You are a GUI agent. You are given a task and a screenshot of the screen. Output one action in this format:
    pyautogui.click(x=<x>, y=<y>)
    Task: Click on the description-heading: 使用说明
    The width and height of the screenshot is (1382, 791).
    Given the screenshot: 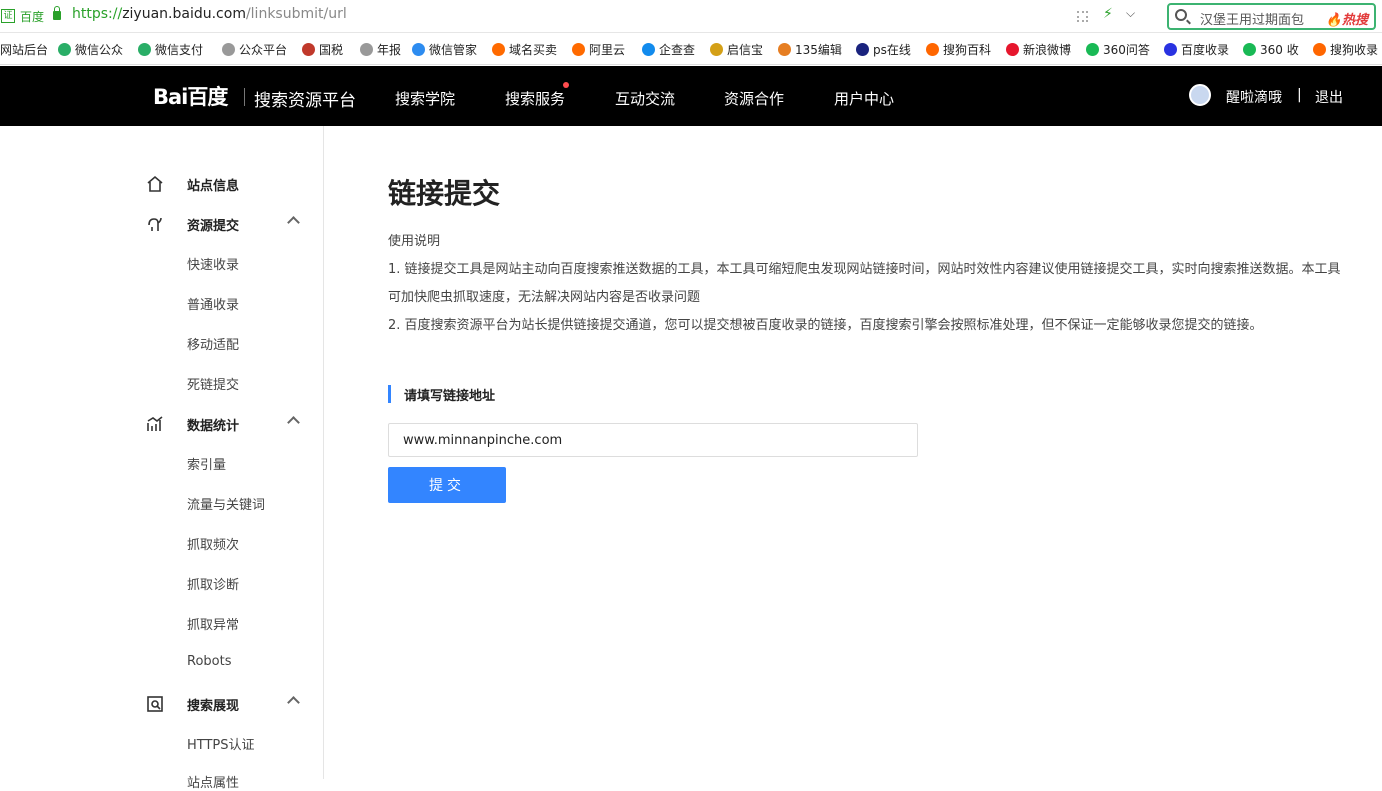 What is the action you would take?
    pyautogui.click(x=414, y=241)
    